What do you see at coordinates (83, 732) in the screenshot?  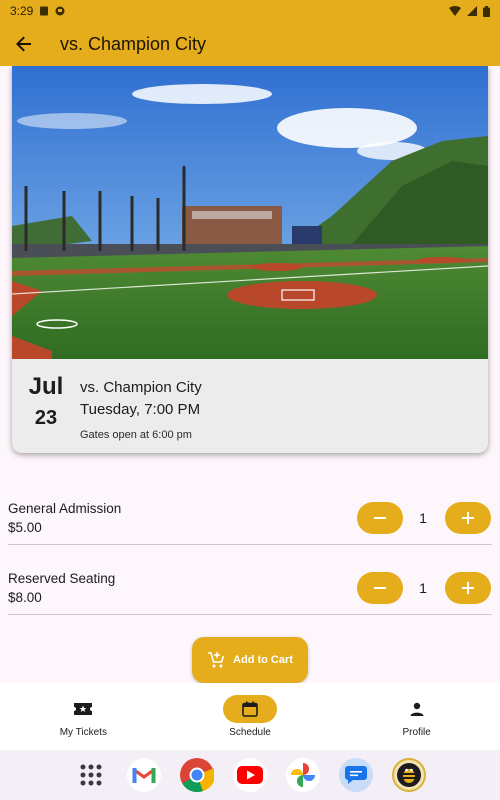 I see `nav-label: My Tickets` at bounding box center [83, 732].